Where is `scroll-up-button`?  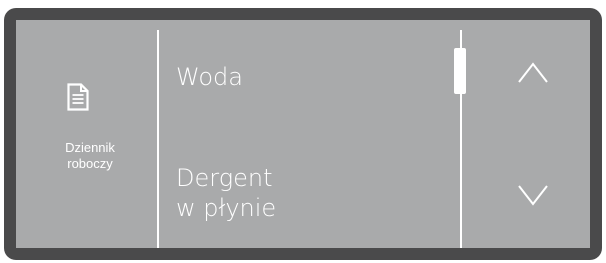
scroll-up-button is located at coordinates (533, 78).